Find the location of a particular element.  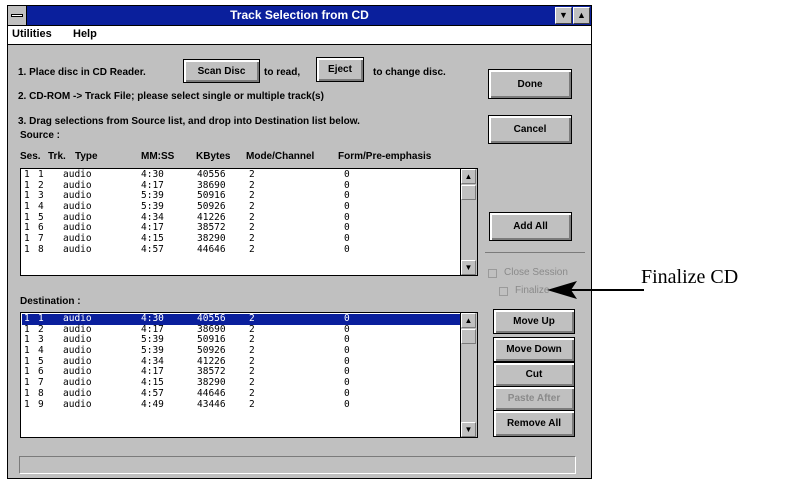

col-header-form-preemphasis: Form/Pre-emphasis is located at coordinates (385, 156).